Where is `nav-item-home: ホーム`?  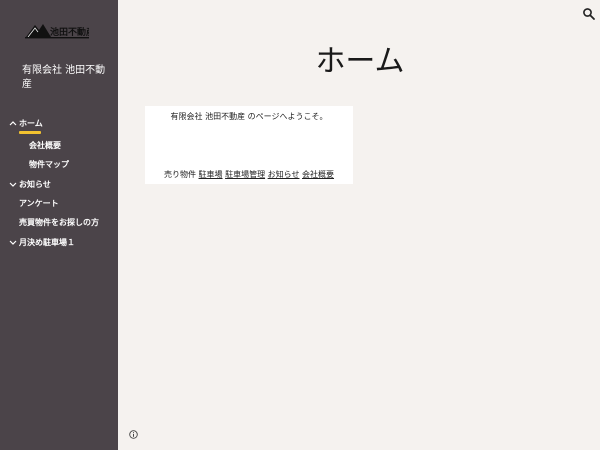 nav-item-home: ホーム is located at coordinates (26, 126).